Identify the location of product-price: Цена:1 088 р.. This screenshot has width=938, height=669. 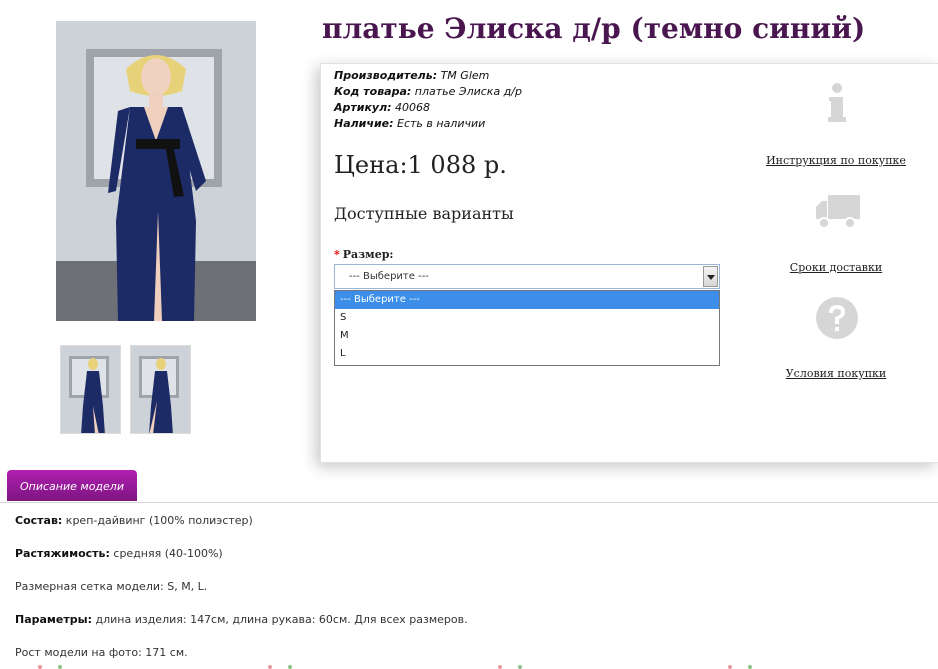
(420, 165).